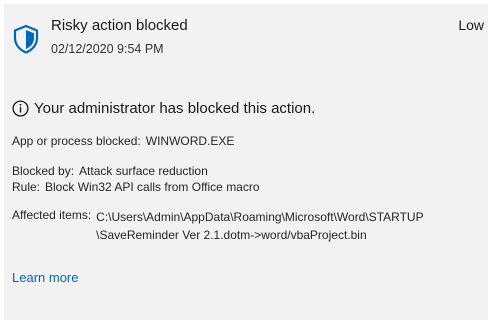  Describe the element at coordinates (143, 171) in the screenshot. I see `blocked-by-value: Attack surface reduction` at that location.